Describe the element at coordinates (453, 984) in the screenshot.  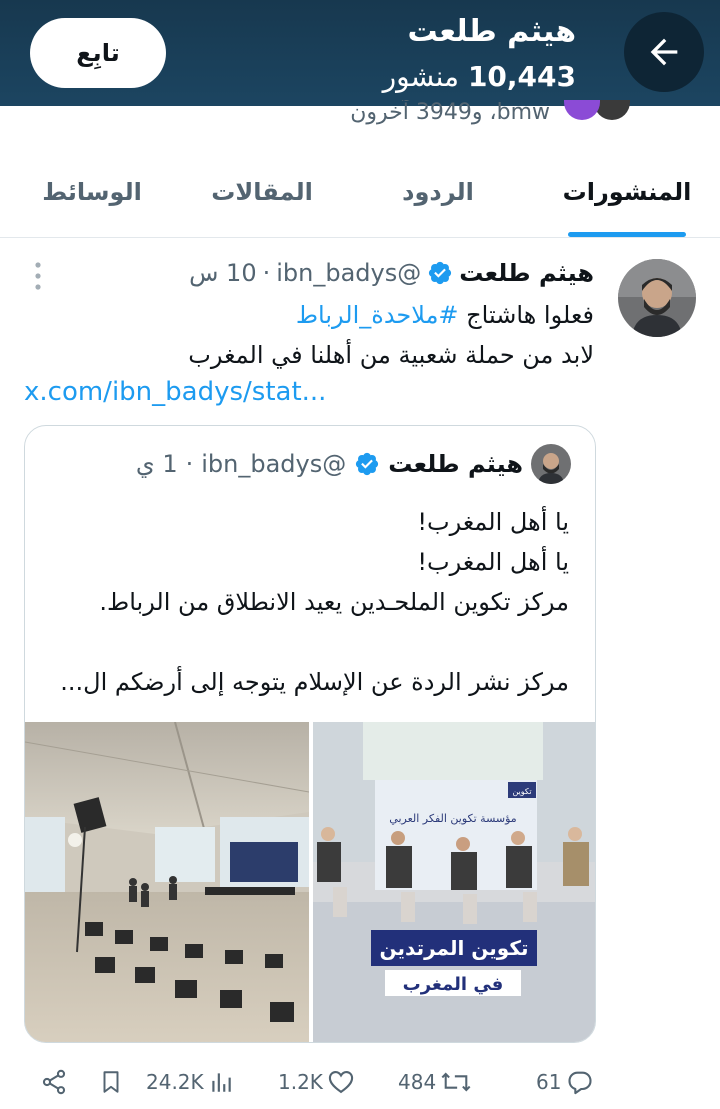
I see `media-banner-line2: في المغرب` at that location.